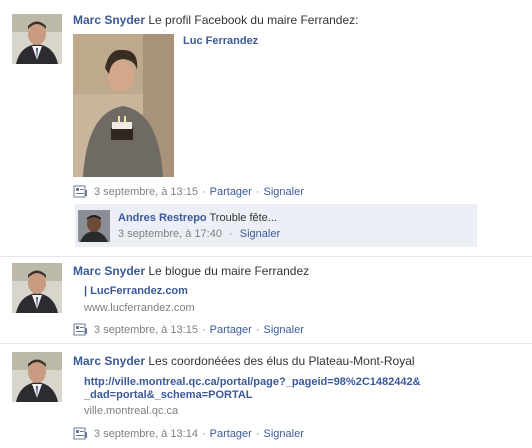 This screenshot has width=532, height=448. What do you see at coordinates (170, 234) in the screenshot?
I see `comment-timestamp: 3 septembre, à 17:40` at bounding box center [170, 234].